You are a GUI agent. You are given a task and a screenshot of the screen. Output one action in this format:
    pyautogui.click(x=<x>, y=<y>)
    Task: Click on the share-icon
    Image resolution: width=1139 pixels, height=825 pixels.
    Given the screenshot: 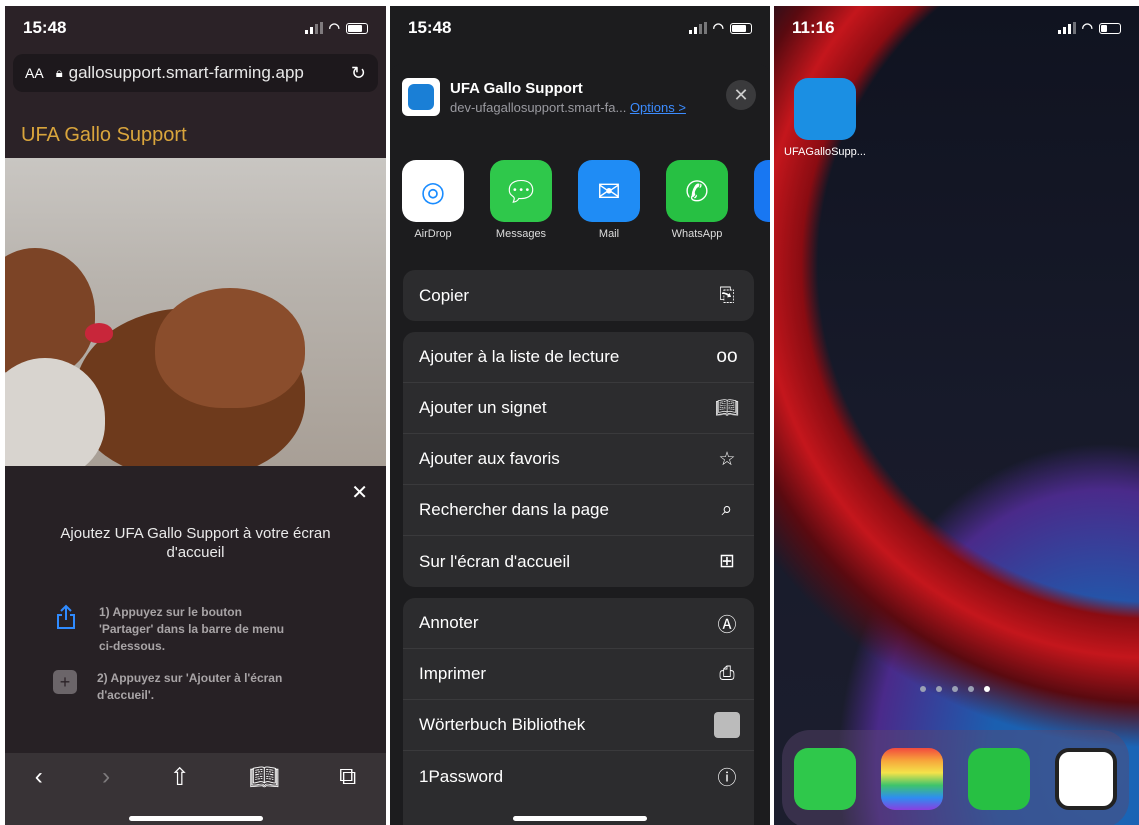 What is the action you would take?
    pyautogui.click(x=66, y=617)
    